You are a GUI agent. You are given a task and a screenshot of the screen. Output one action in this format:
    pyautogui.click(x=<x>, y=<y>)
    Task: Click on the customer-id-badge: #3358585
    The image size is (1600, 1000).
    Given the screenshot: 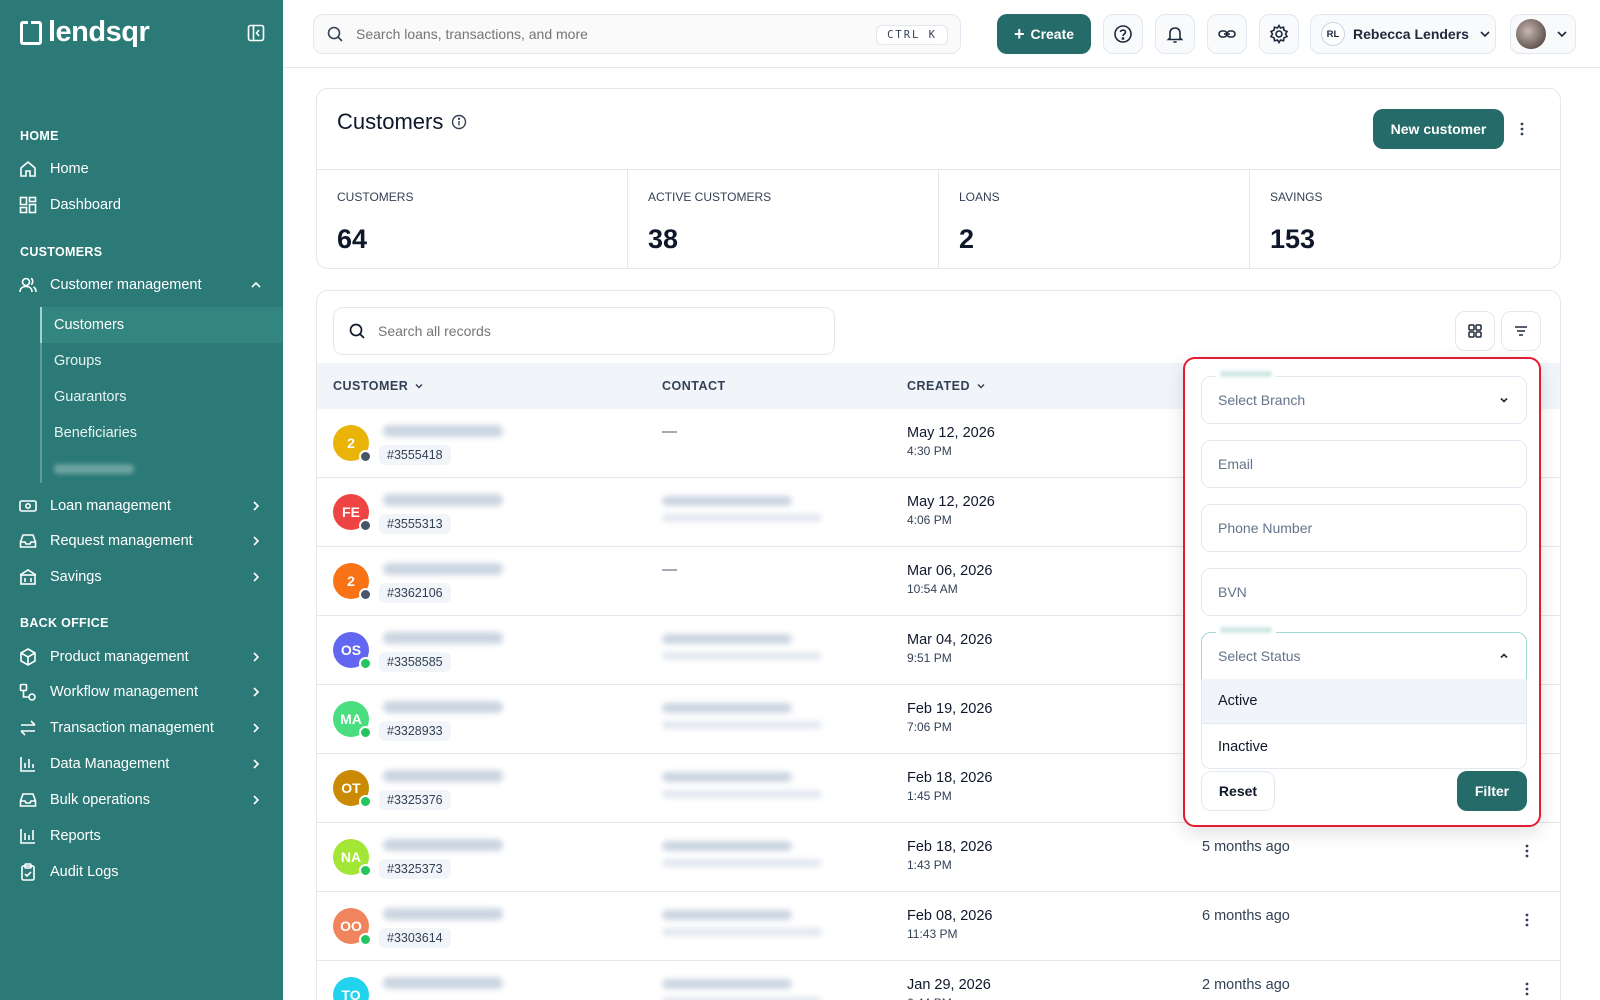 What is the action you would take?
    pyautogui.click(x=415, y=662)
    